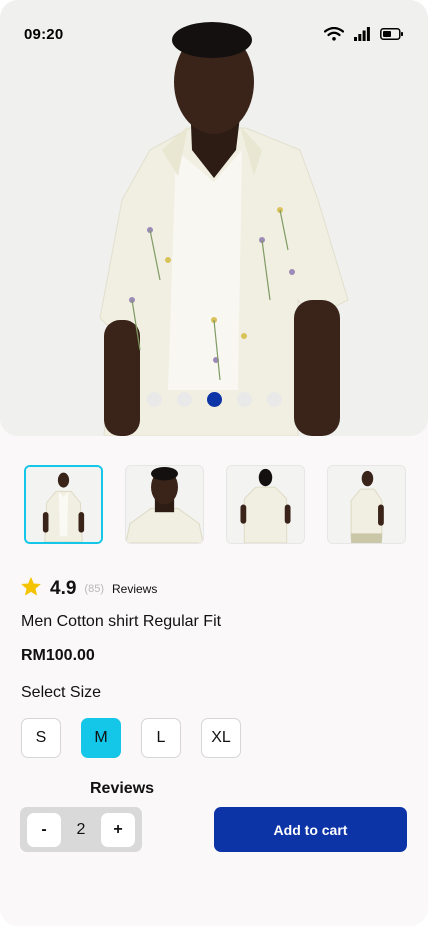  I want to click on battery-icon, so click(392, 34).